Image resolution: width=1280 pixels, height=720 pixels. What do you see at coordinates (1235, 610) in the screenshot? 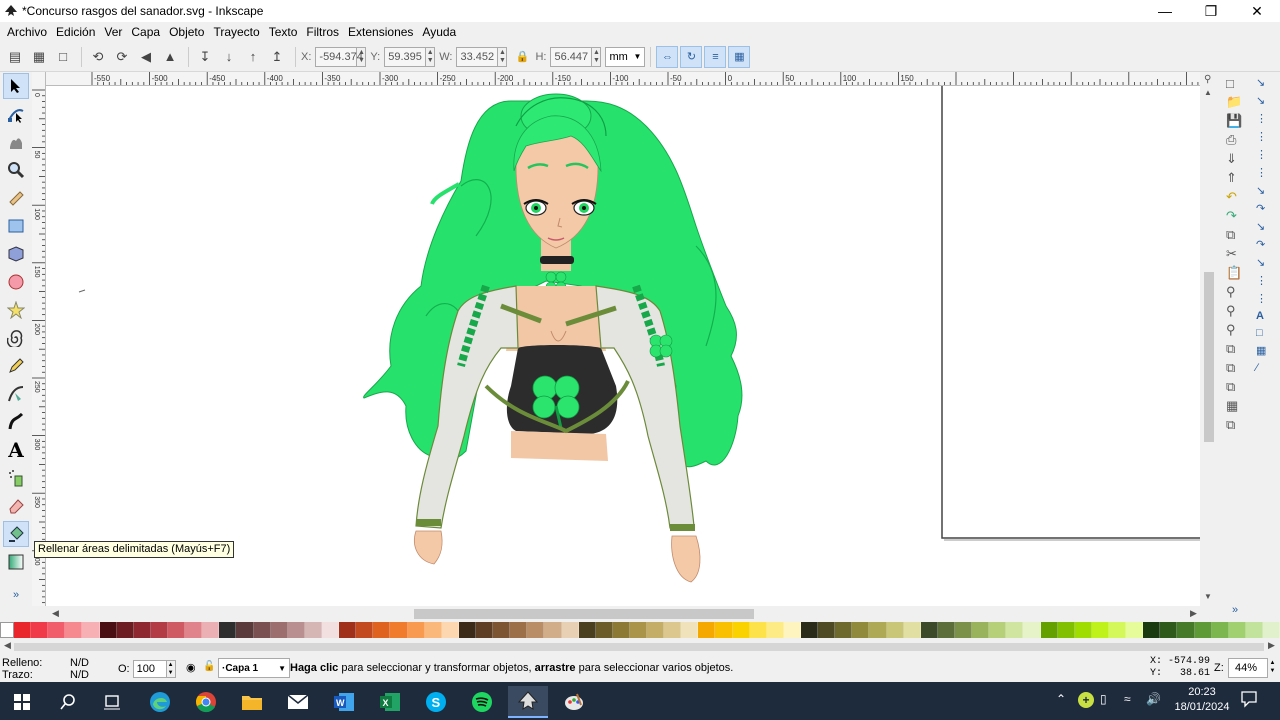
I see `more-commands-icon: »` at bounding box center [1235, 610].